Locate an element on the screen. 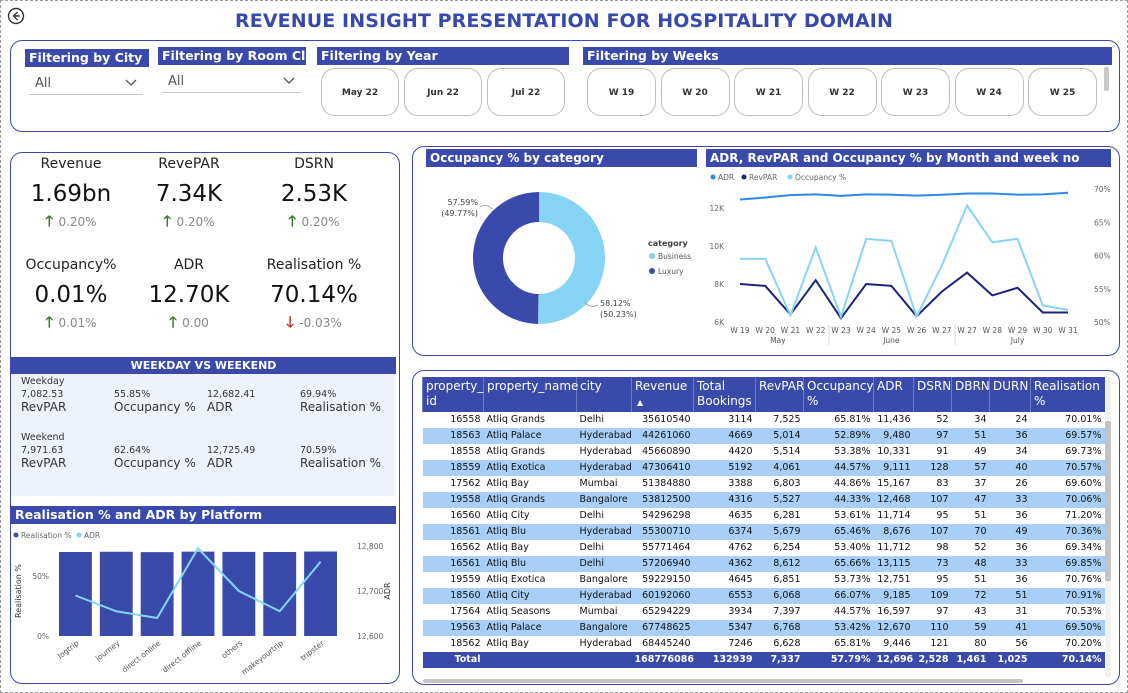  table-cell: 34 is located at coordinates (980, 419).